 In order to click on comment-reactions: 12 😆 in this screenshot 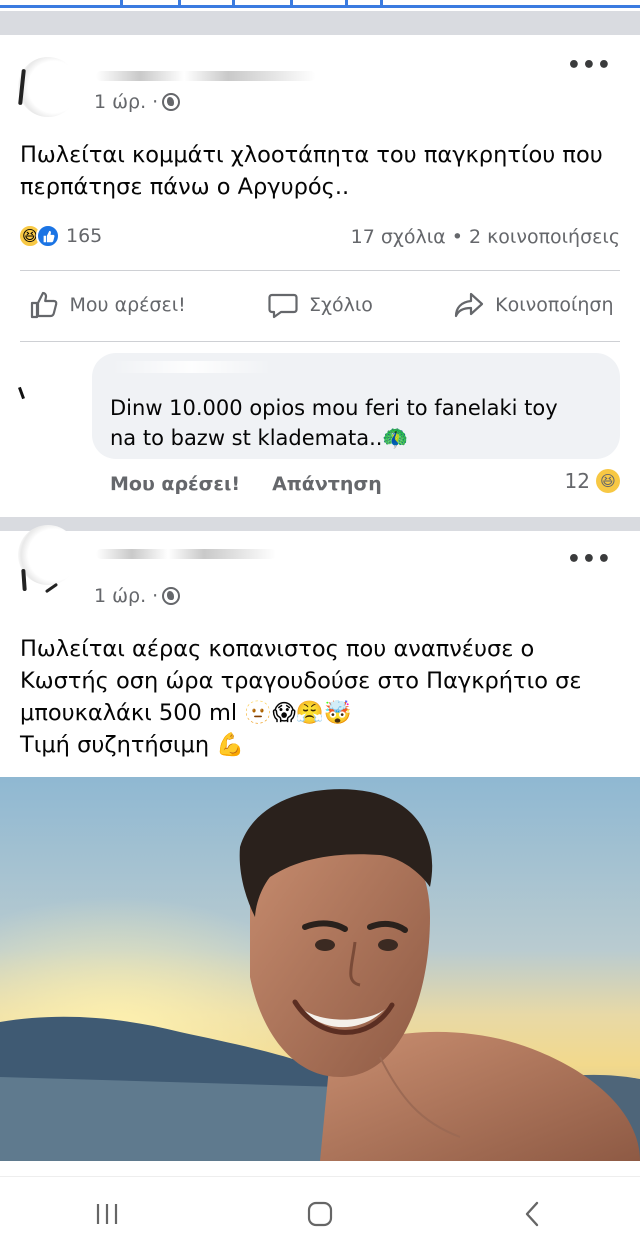, I will do `click(592, 481)`.